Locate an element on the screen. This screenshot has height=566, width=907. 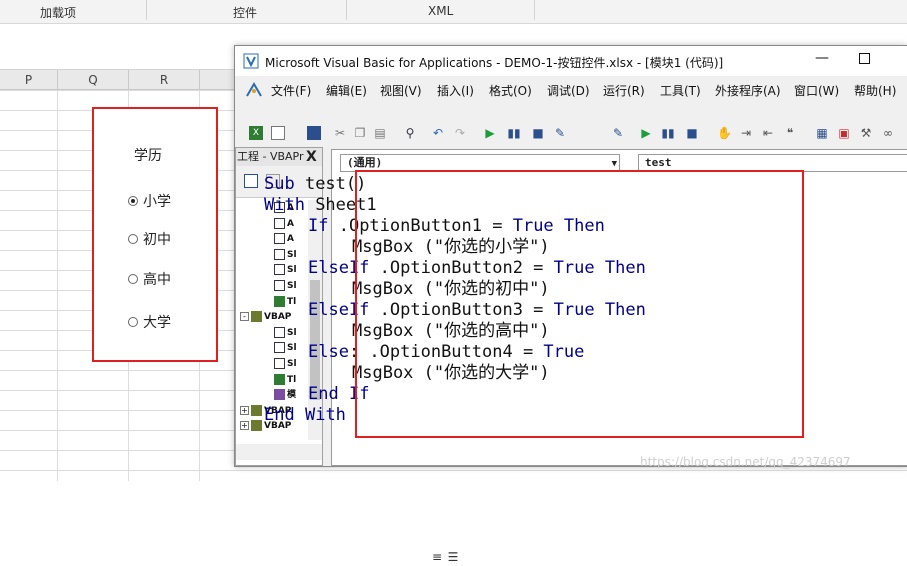
menu-file: 文件(F) is located at coordinates (291, 90).